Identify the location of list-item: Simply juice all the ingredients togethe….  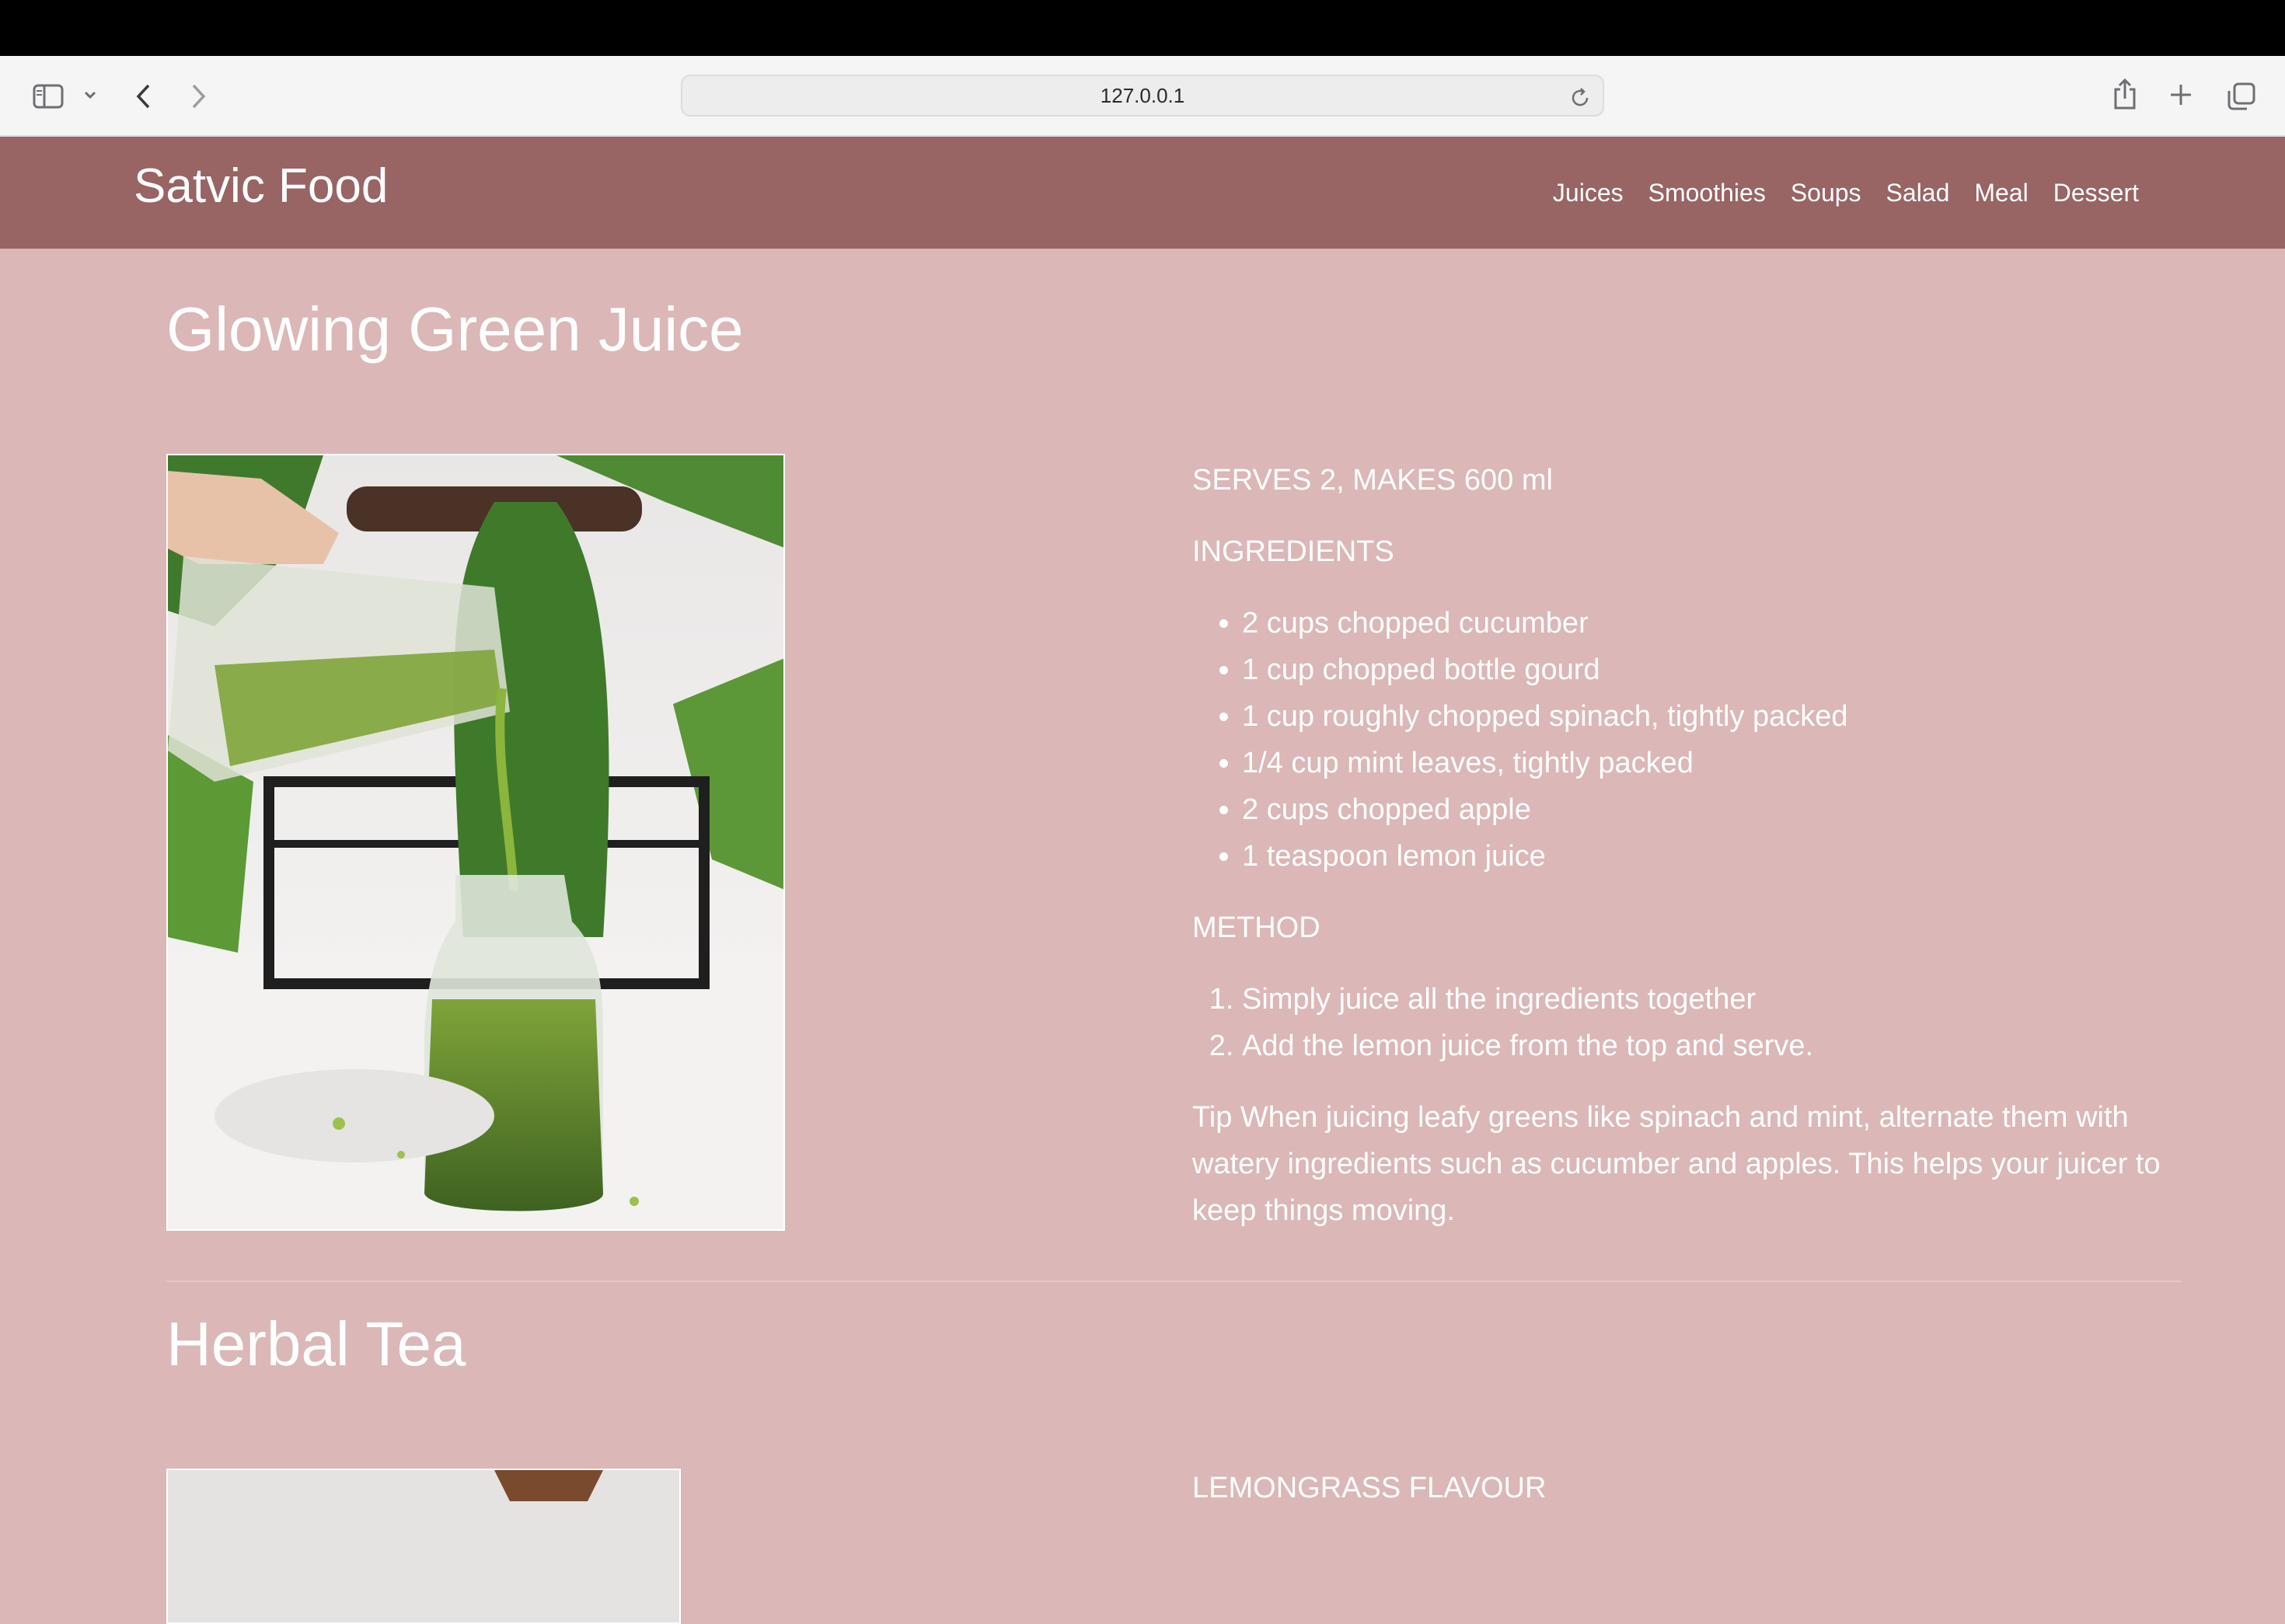
(1711, 999).